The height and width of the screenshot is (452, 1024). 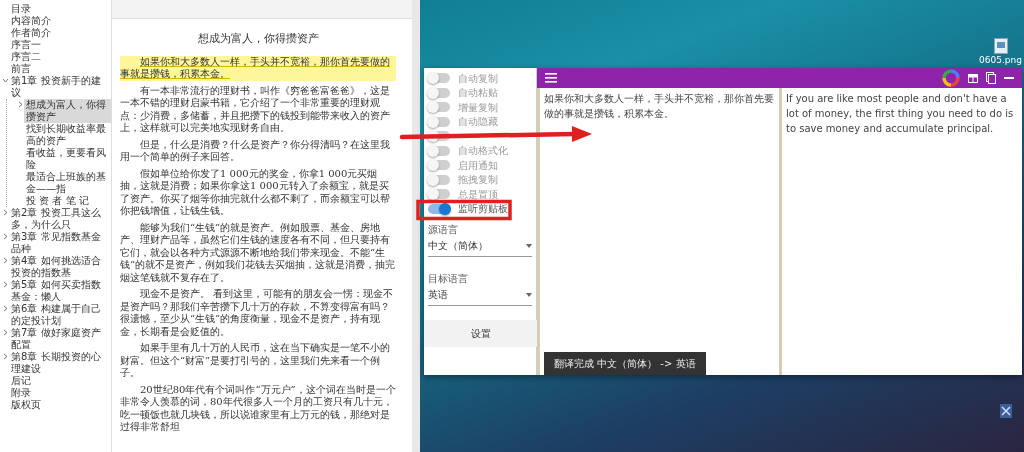 What do you see at coordinates (625, 363) in the screenshot?
I see `translation-toast: 翻译完成 中文（简体） -> 英语` at bounding box center [625, 363].